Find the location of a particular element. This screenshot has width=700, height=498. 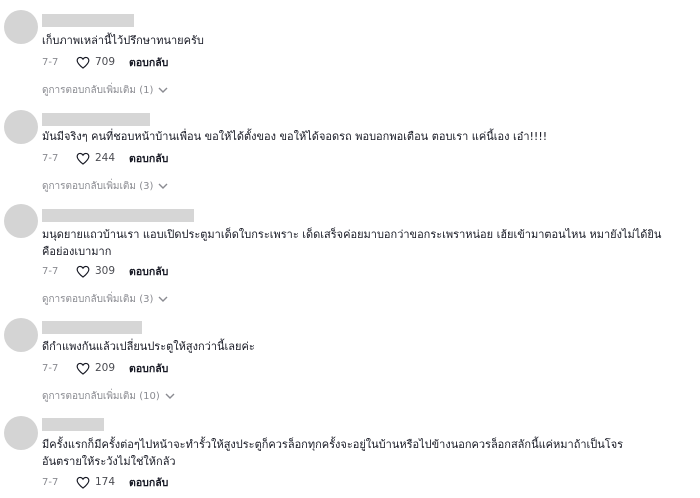

like-count: 209 is located at coordinates (105, 368).